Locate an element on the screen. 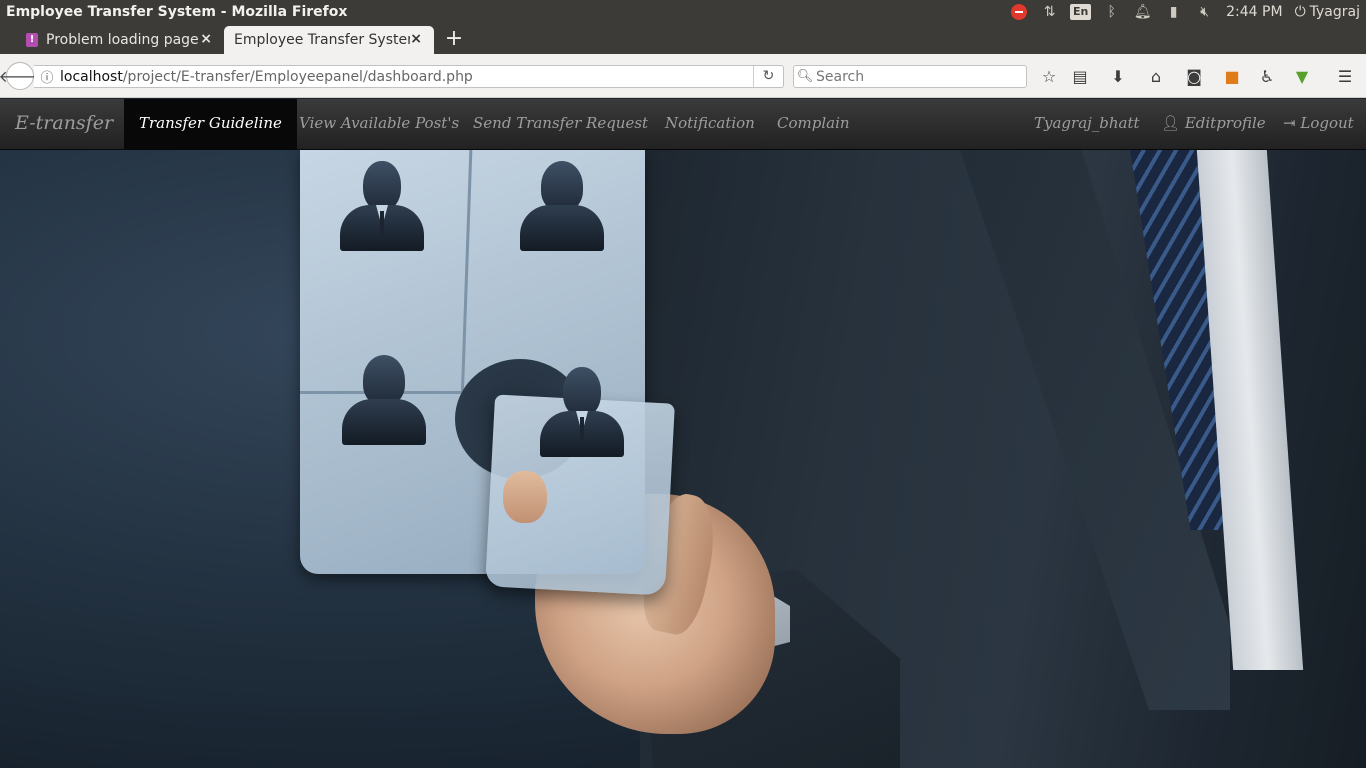 This screenshot has height=768, width=1366. clock: 2:44 PM is located at coordinates (1257, 12).